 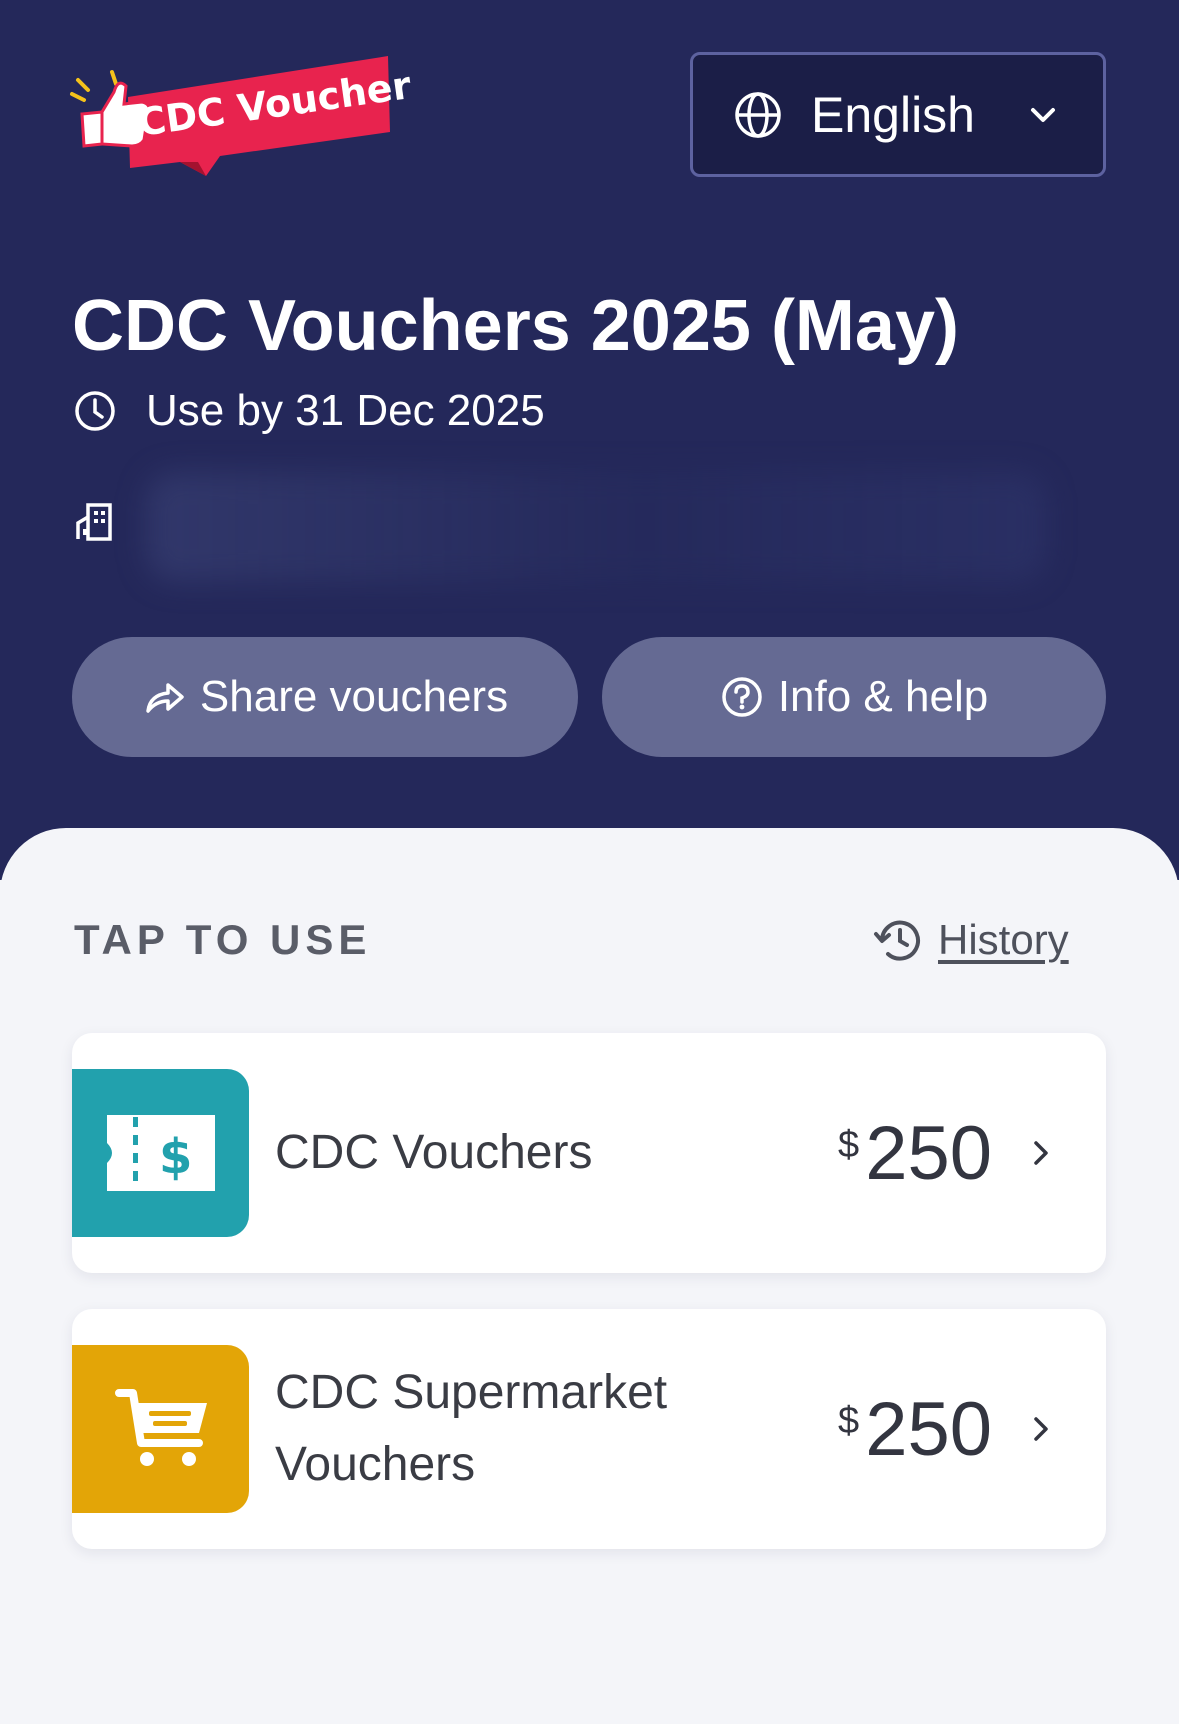 What do you see at coordinates (345, 410) in the screenshot?
I see `expiry-text: Use by 31 Dec 2025` at bounding box center [345, 410].